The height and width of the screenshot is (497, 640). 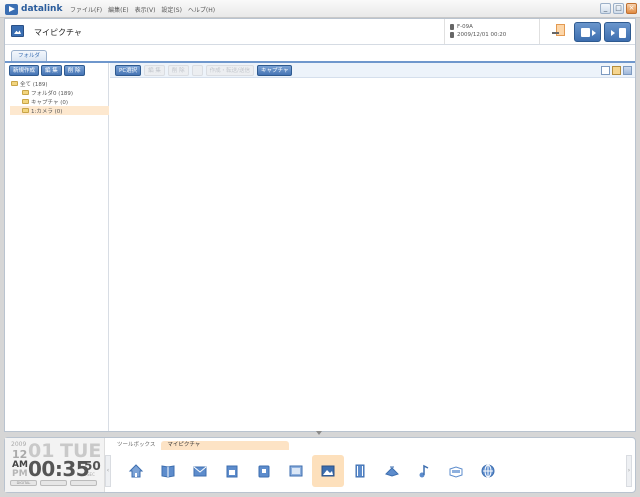 I want to click on app-logo: datalink, so click(x=33, y=9).